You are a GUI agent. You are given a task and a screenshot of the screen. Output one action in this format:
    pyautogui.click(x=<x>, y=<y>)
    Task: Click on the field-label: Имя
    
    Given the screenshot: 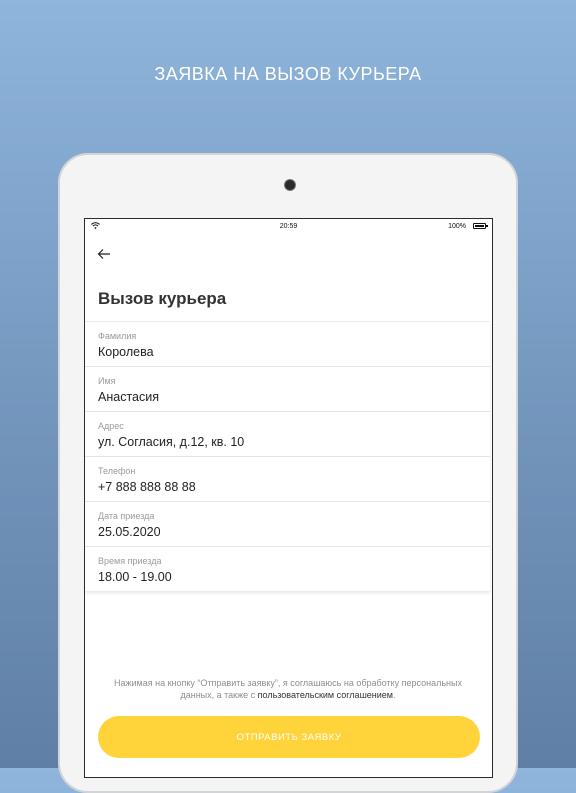 What is the action you would take?
    pyautogui.click(x=107, y=381)
    